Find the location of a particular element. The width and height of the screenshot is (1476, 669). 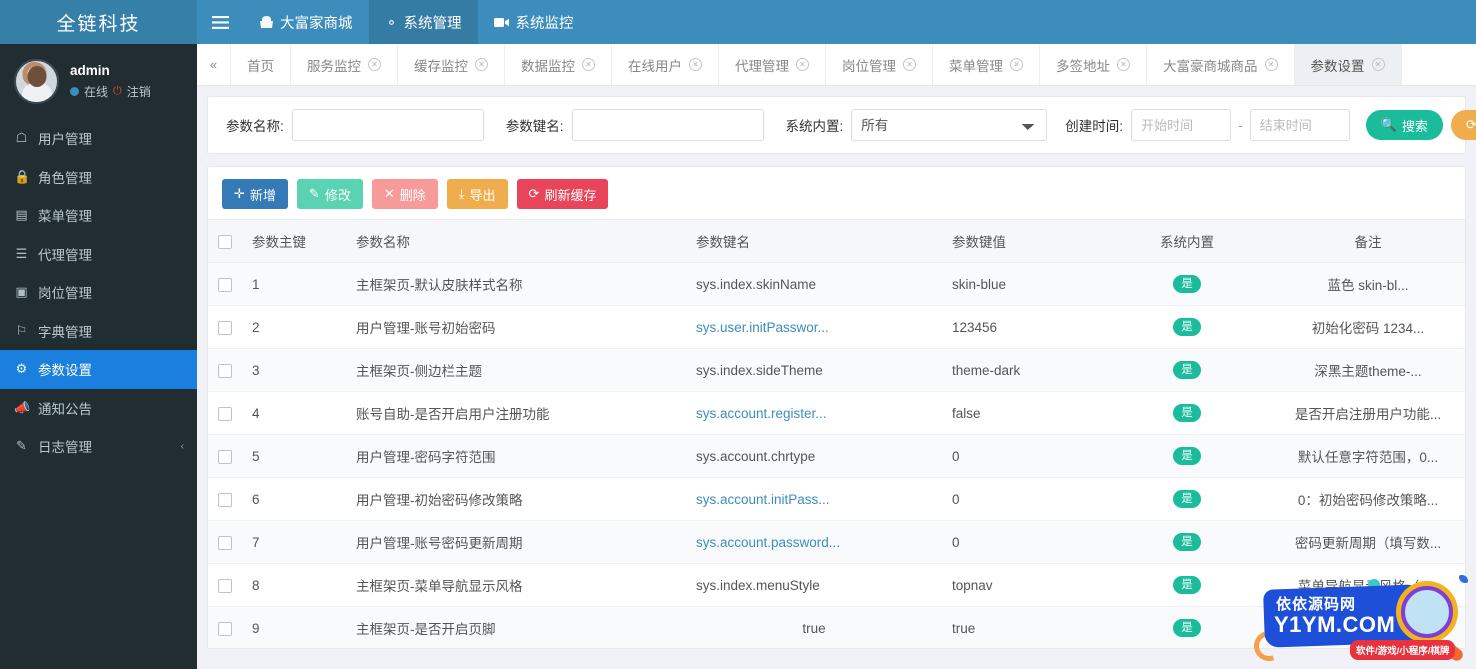

sidebar-label-2: 菜单管理 is located at coordinates (65, 217).